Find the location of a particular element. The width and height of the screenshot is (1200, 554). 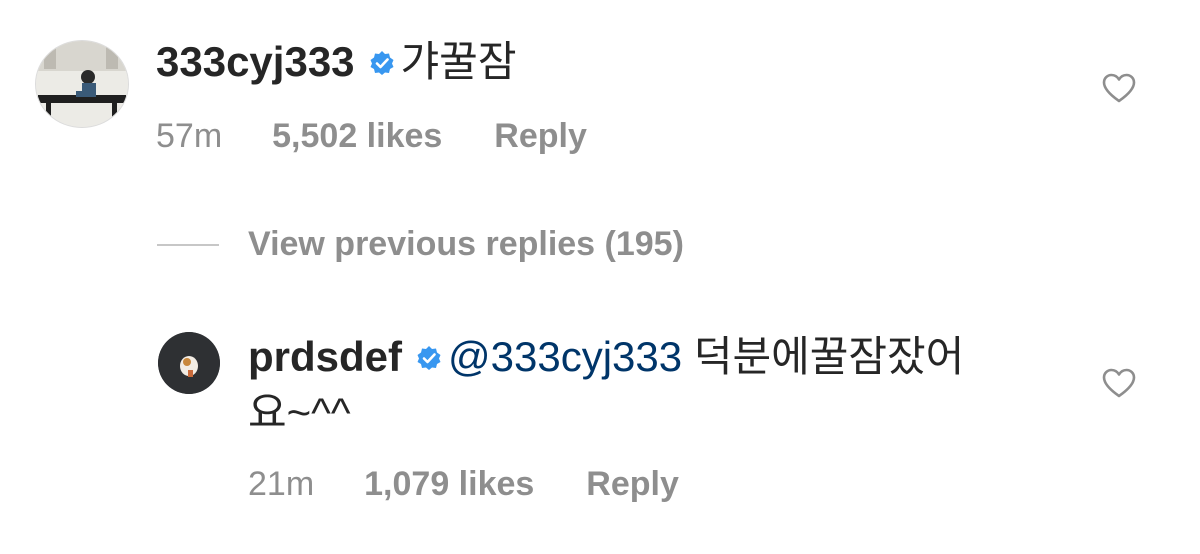

reply-meta: 21m 1,079 likes Reply is located at coordinates (463, 484).